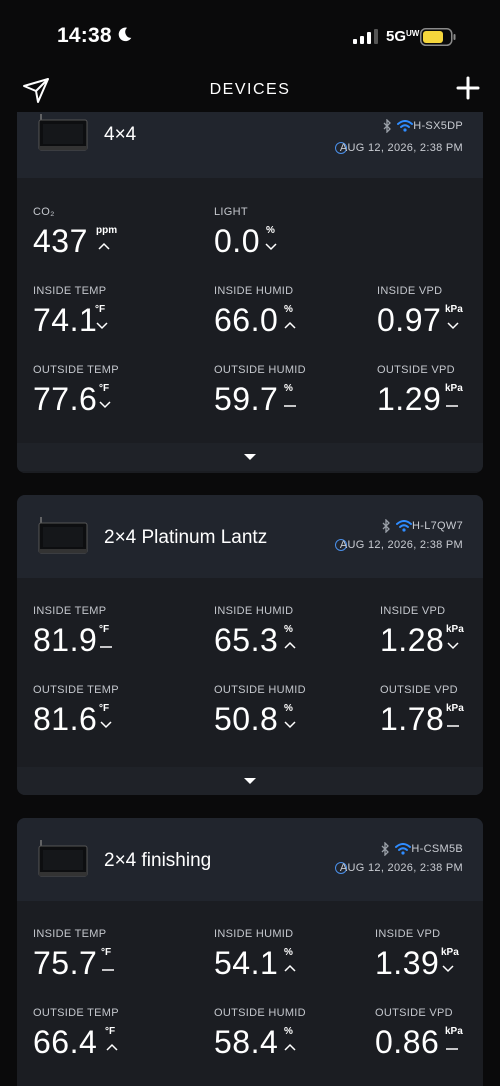  I want to click on cellular-signal-icon, so click(365, 36).